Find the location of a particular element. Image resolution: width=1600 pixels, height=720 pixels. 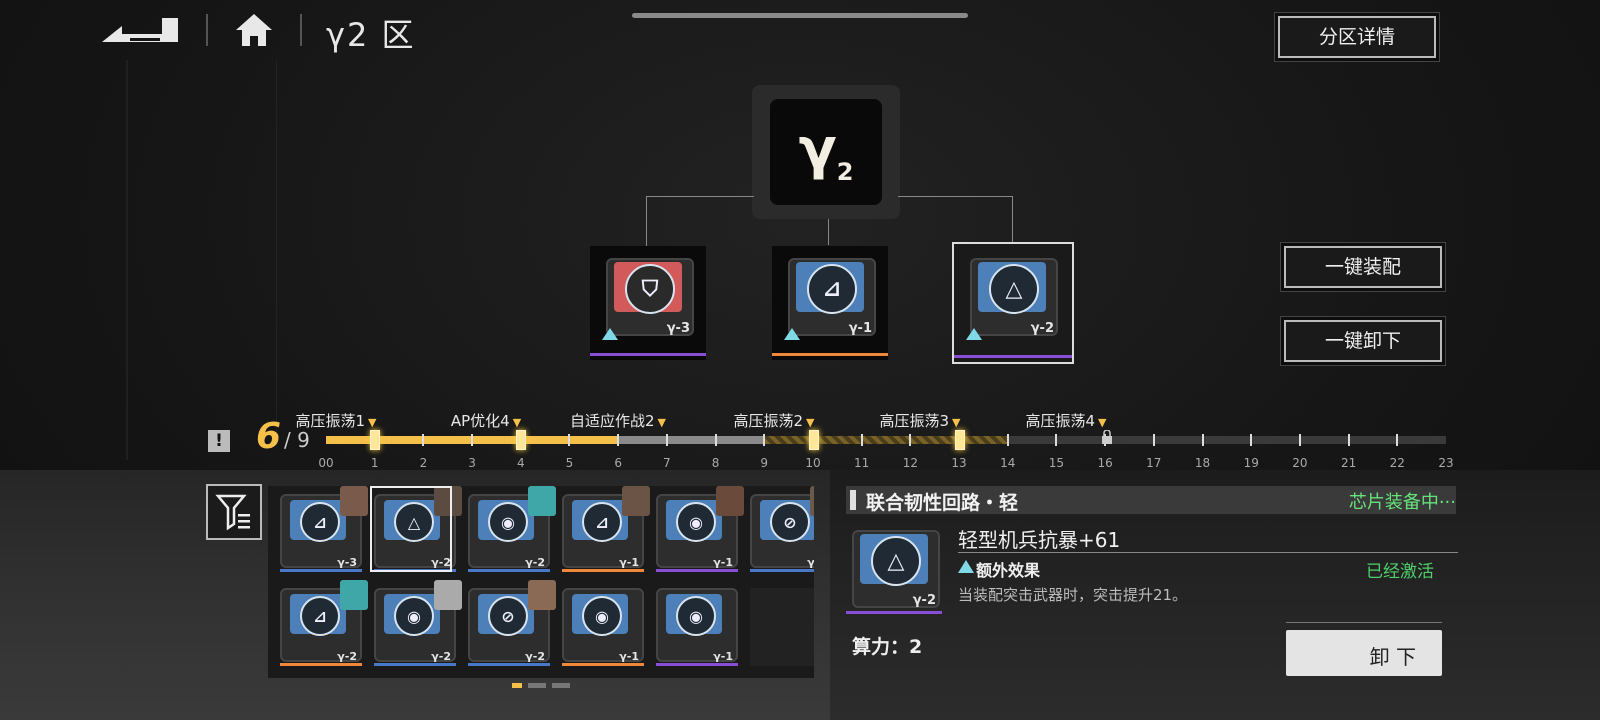

extra-effect-label: 额外效果 is located at coordinates (1008, 570).